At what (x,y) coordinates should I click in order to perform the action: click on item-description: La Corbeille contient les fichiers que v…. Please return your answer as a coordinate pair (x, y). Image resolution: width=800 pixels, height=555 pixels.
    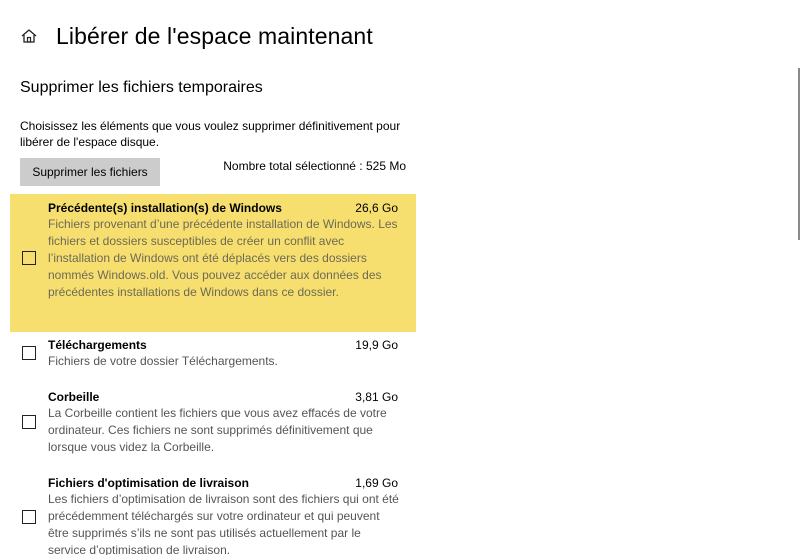
    Looking at the image, I should click on (217, 430).